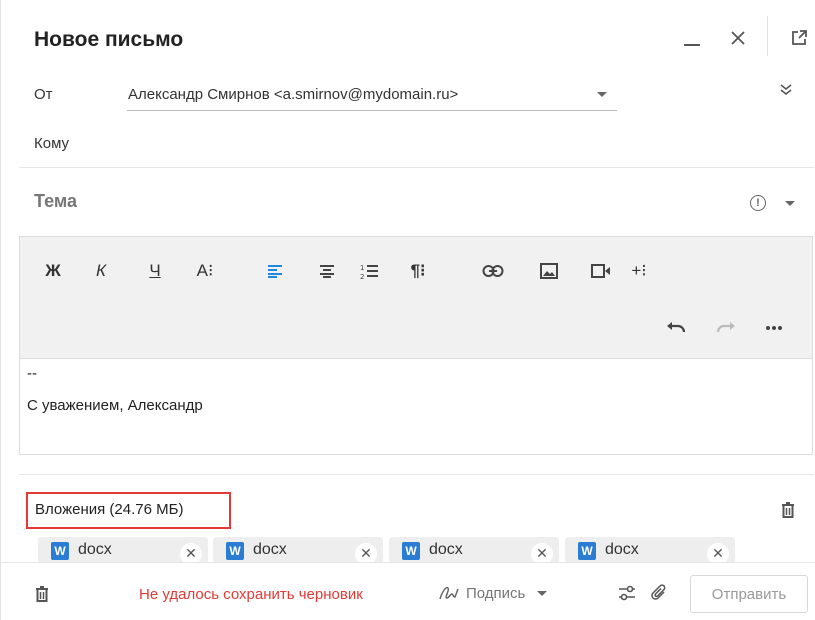  I want to click on link-icon, so click(493, 271).